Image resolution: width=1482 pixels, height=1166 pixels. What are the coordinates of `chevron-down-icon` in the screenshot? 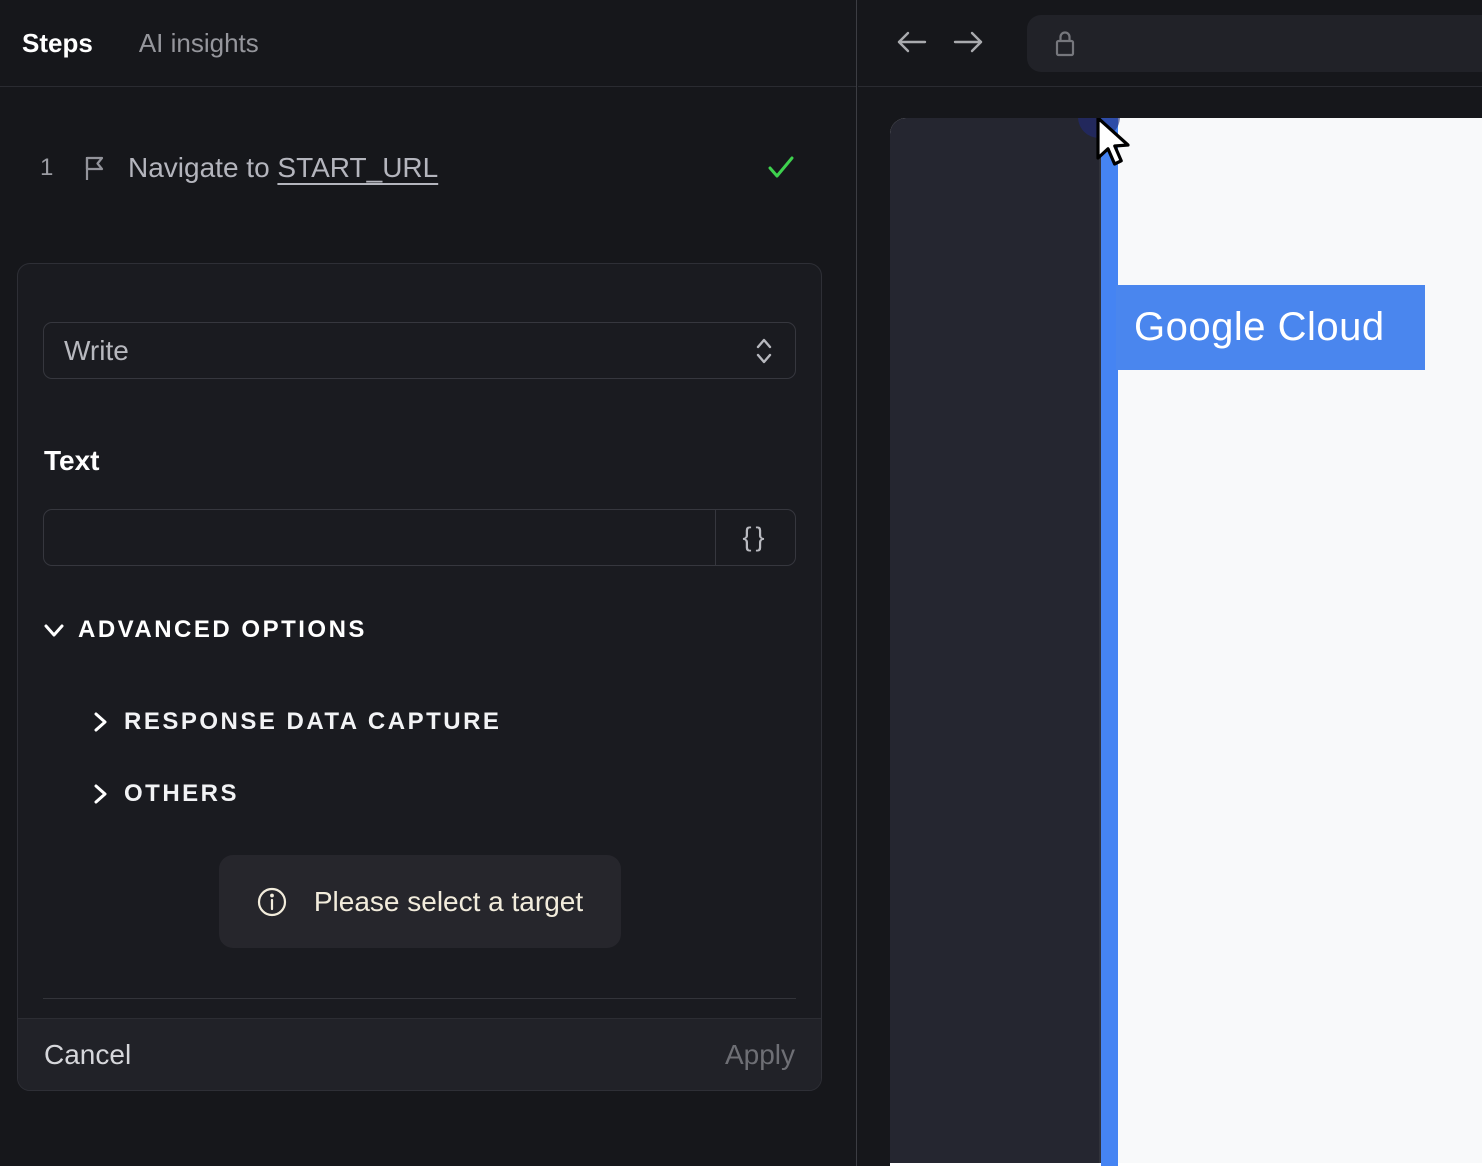 It's located at (54, 630).